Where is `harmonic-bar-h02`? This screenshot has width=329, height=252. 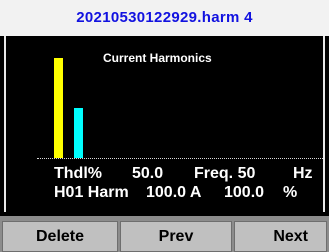 harmonic-bar-h02 is located at coordinates (78, 133).